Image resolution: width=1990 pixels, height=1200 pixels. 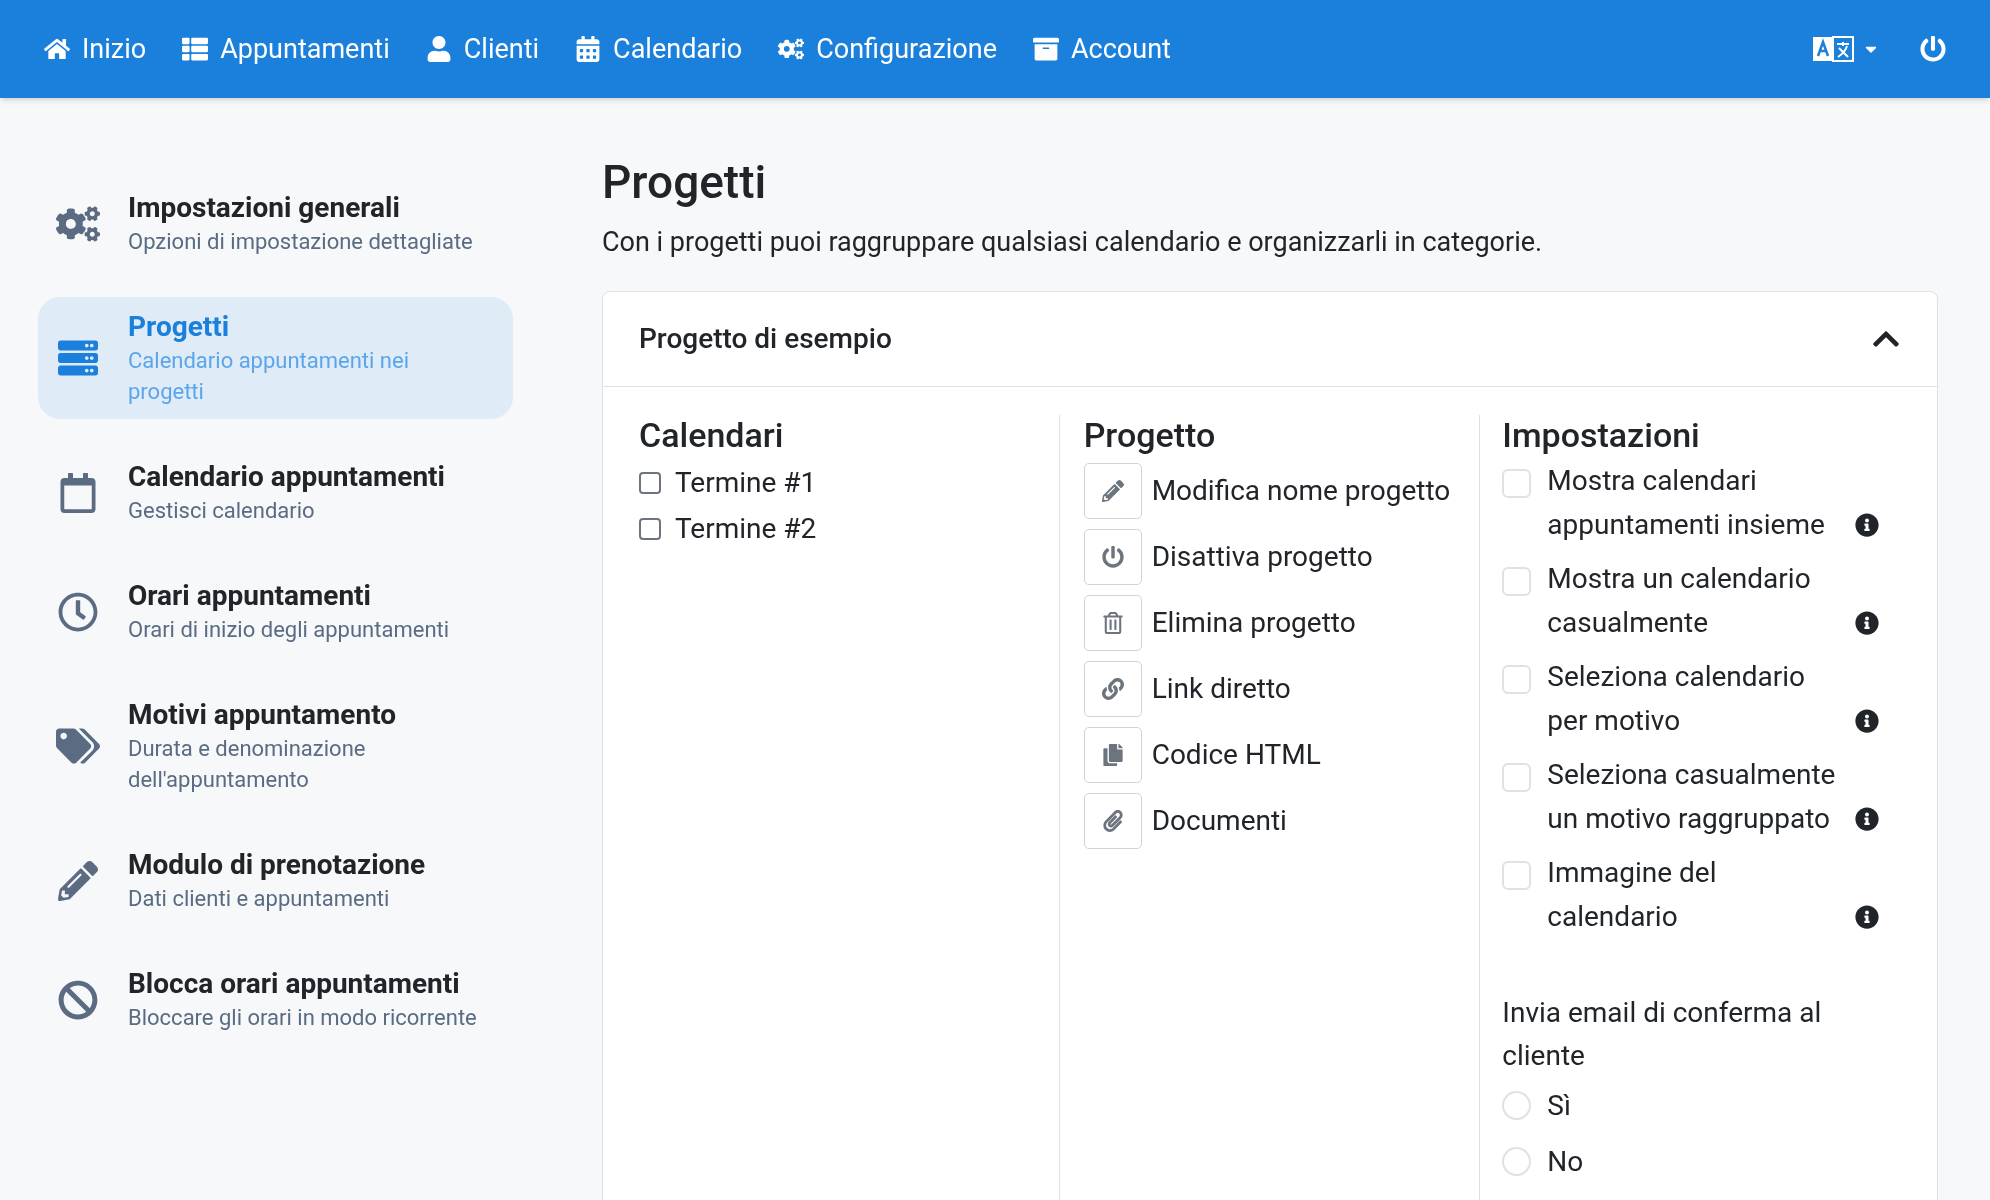 I want to click on sidebar-item-subtitle: Durata e denominazione dell'appuntamento, so click(x=247, y=764).